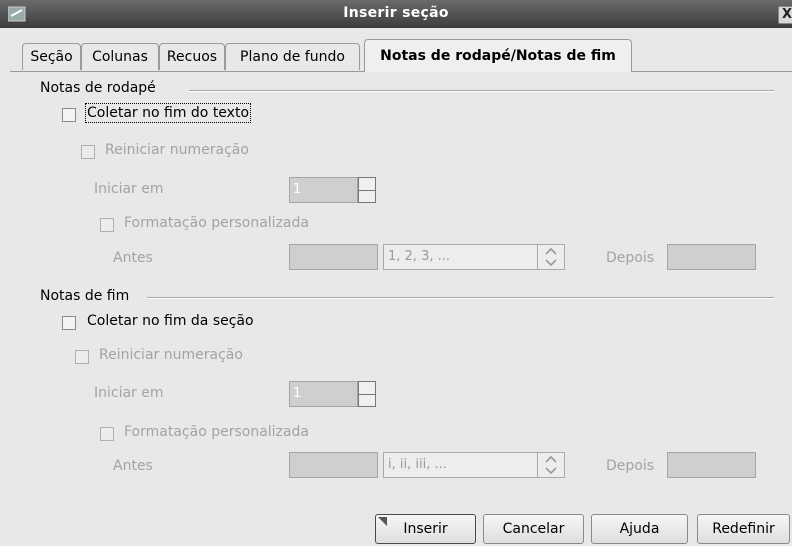 This screenshot has width=792, height=546. What do you see at coordinates (170, 321) in the screenshot?
I see `endnotes-collect-label: Coletar no fim da seção` at bounding box center [170, 321].